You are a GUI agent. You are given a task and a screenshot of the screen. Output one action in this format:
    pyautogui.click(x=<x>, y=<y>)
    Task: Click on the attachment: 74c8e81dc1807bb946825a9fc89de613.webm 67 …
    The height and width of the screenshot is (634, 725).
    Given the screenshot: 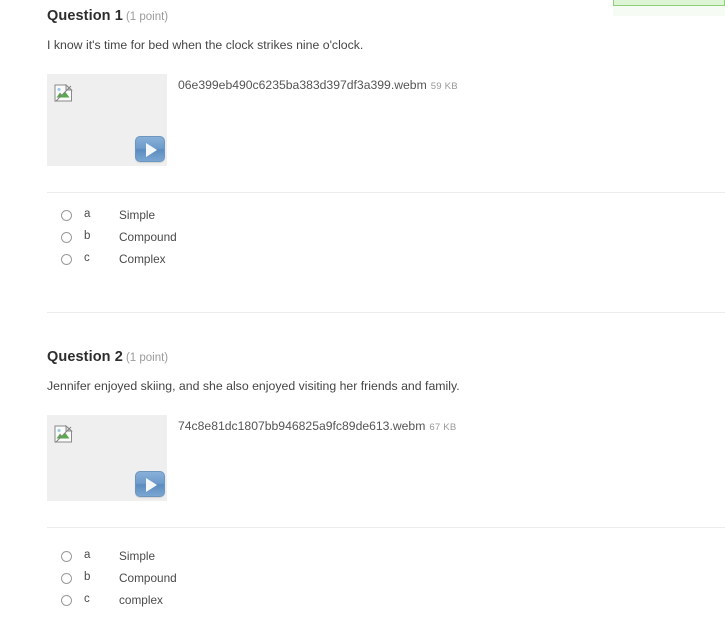 What is the action you would take?
    pyautogui.click(x=251, y=458)
    